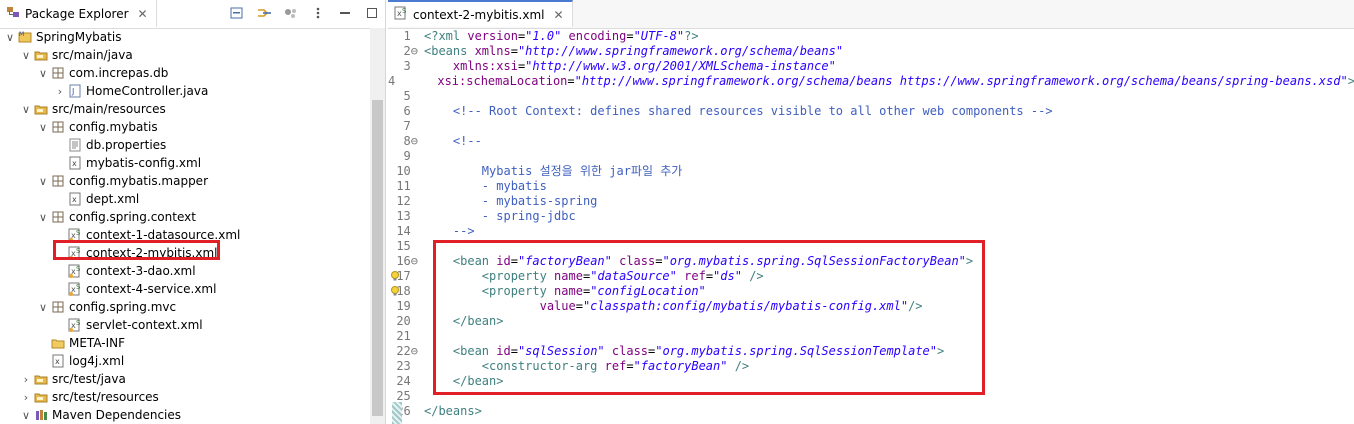 The width and height of the screenshot is (1354, 424). I want to click on line-number: 5, so click(410, 95).